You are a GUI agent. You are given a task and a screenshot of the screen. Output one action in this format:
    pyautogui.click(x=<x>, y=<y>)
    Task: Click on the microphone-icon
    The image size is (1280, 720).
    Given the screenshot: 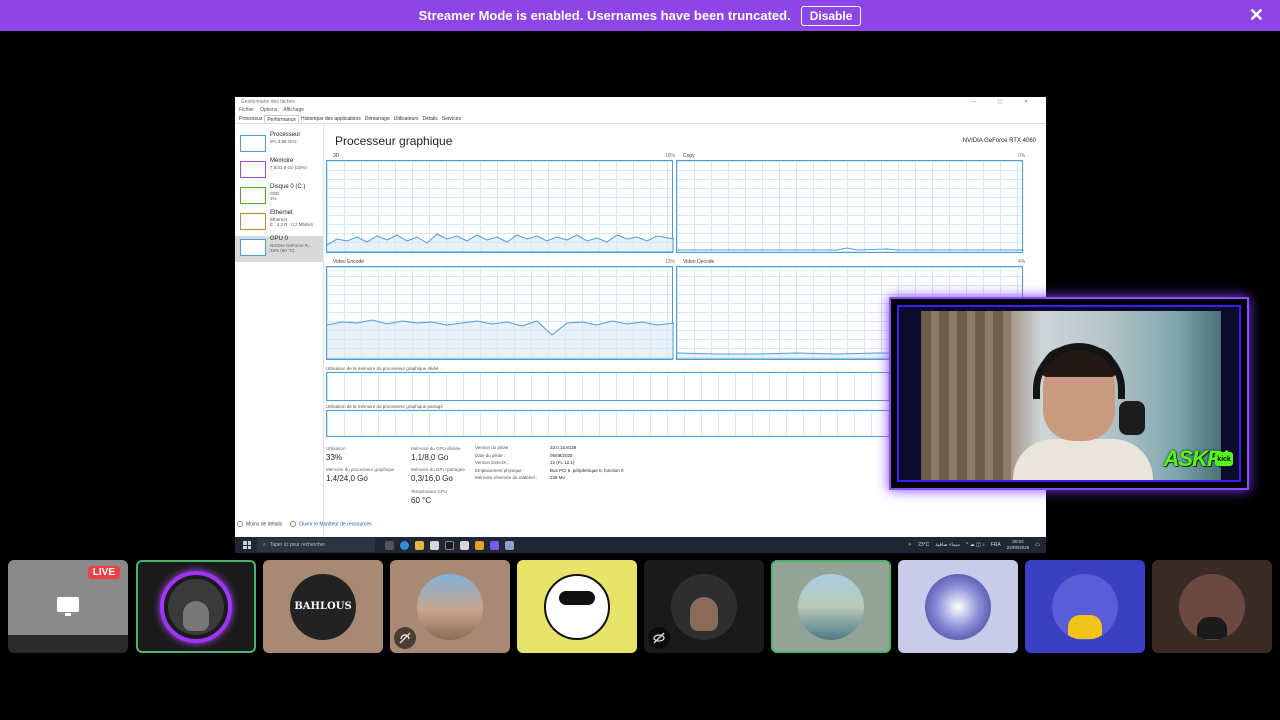 What is the action you would take?
    pyautogui.click(x=1132, y=418)
    